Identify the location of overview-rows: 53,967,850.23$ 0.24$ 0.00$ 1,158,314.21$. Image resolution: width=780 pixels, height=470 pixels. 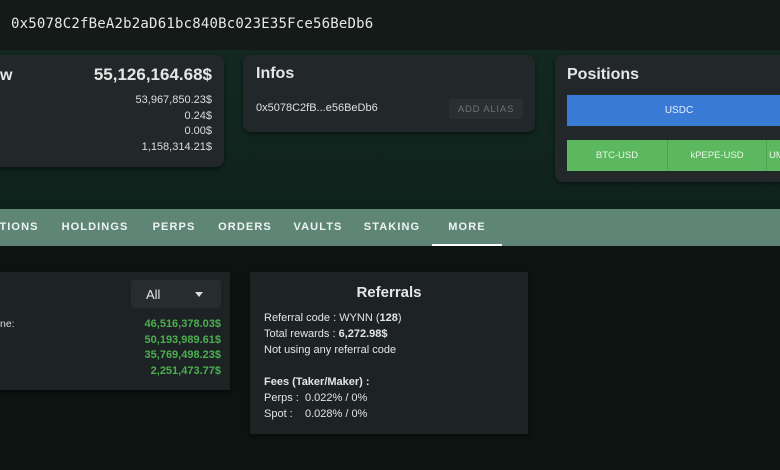
(174, 124).